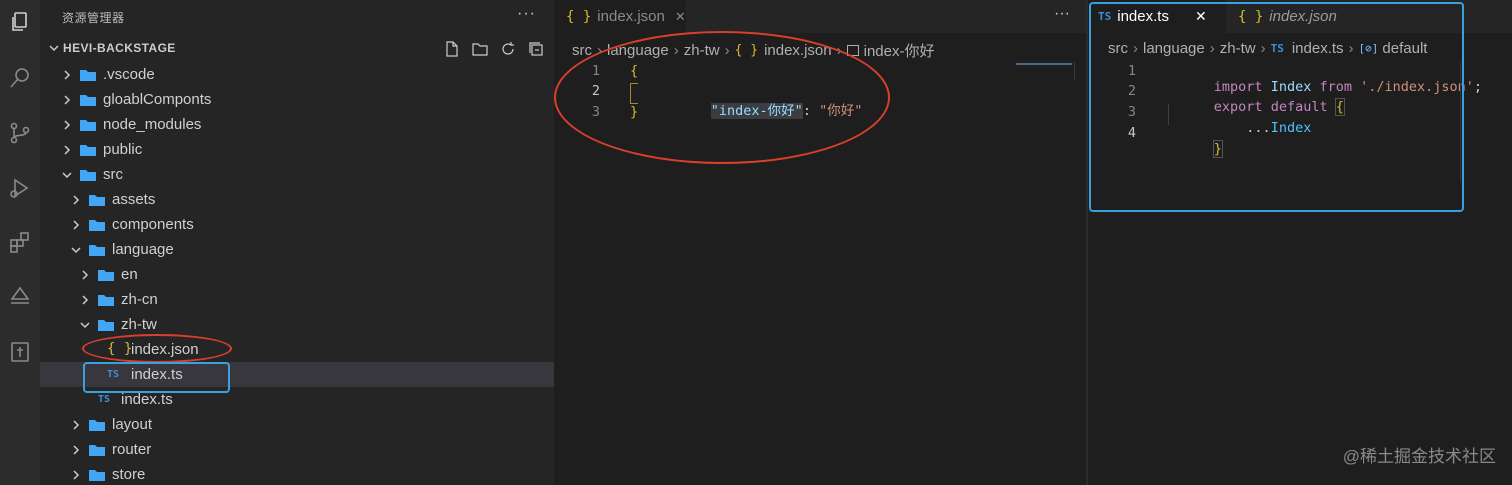 The image size is (1512, 485). I want to click on tree-item-label: node_modules, so click(152, 124).